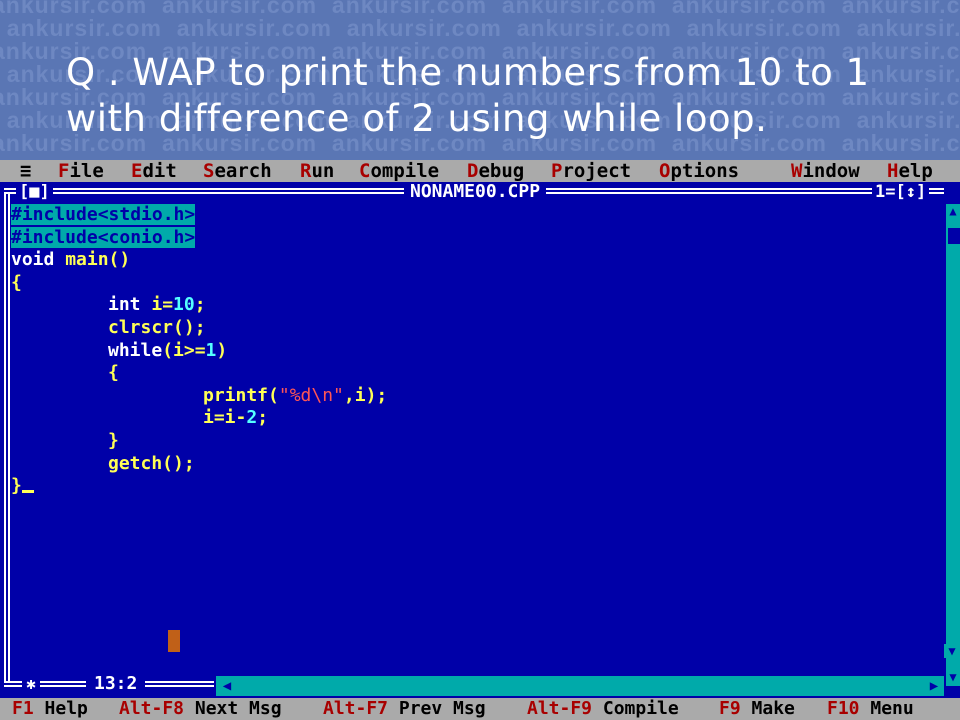 This screenshot has width=960, height=720. Describe the element at coordinates (222, 350) in the screenshot. I see `code-text: )` at that location.